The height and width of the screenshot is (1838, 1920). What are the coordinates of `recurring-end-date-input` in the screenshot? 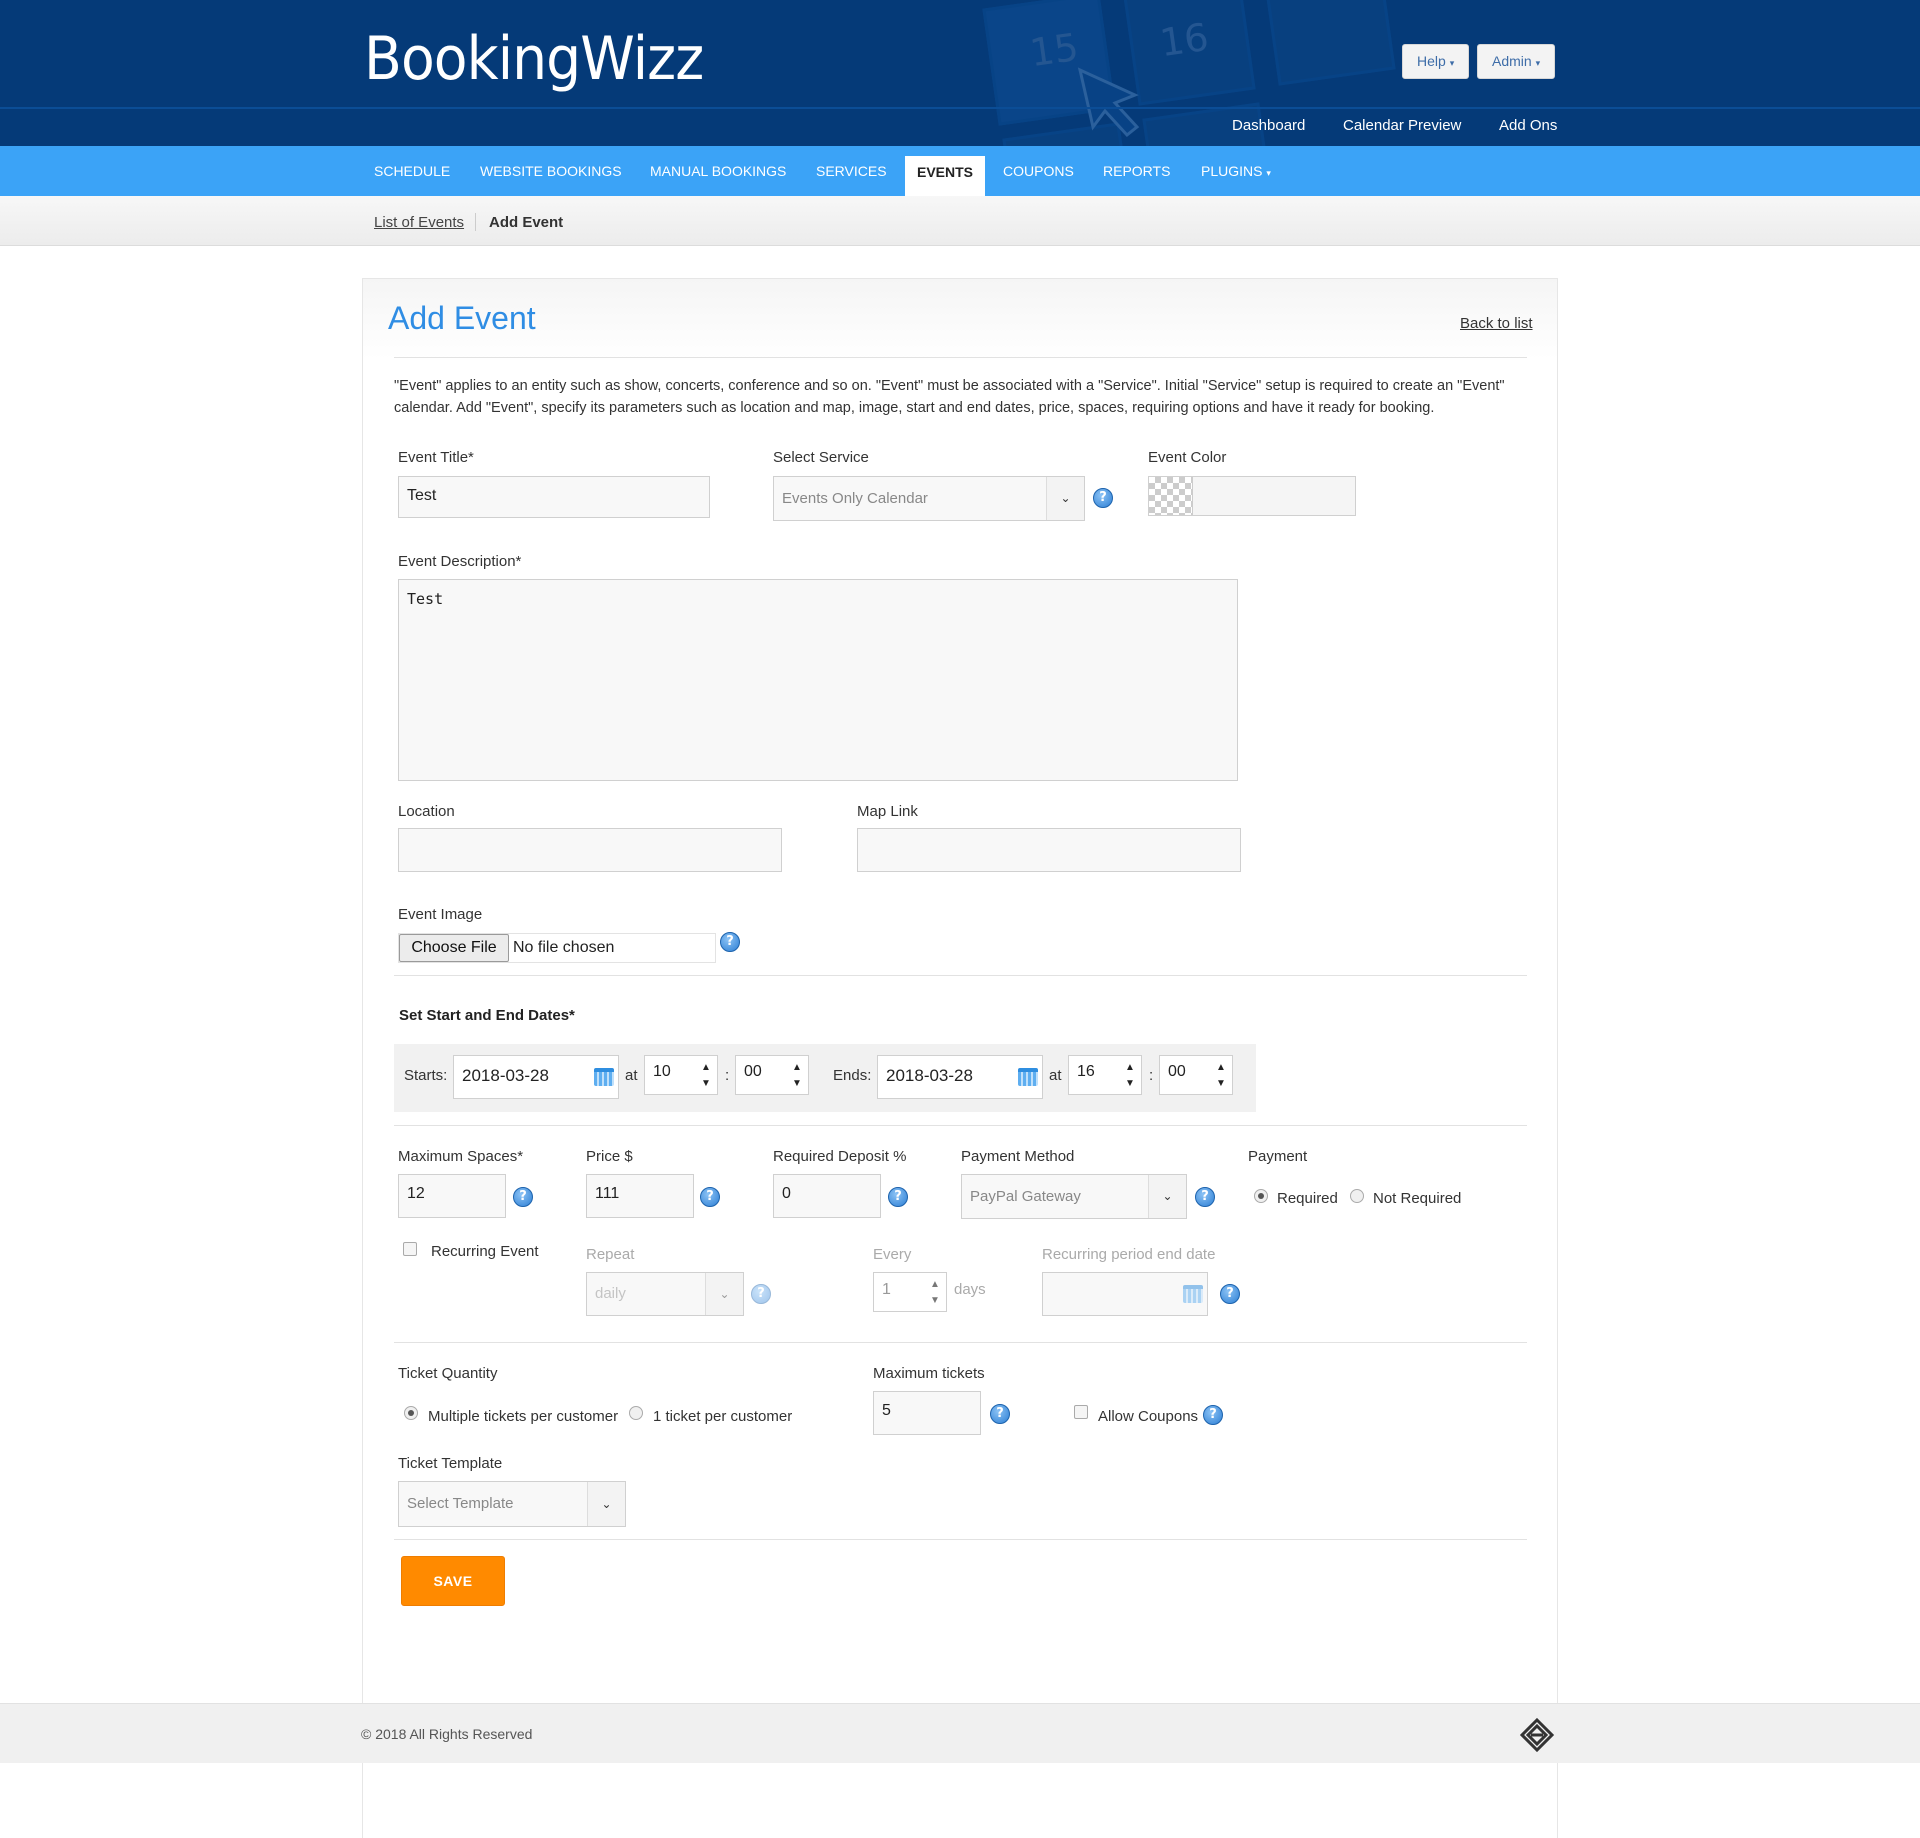 It's located at (1125, 1294).